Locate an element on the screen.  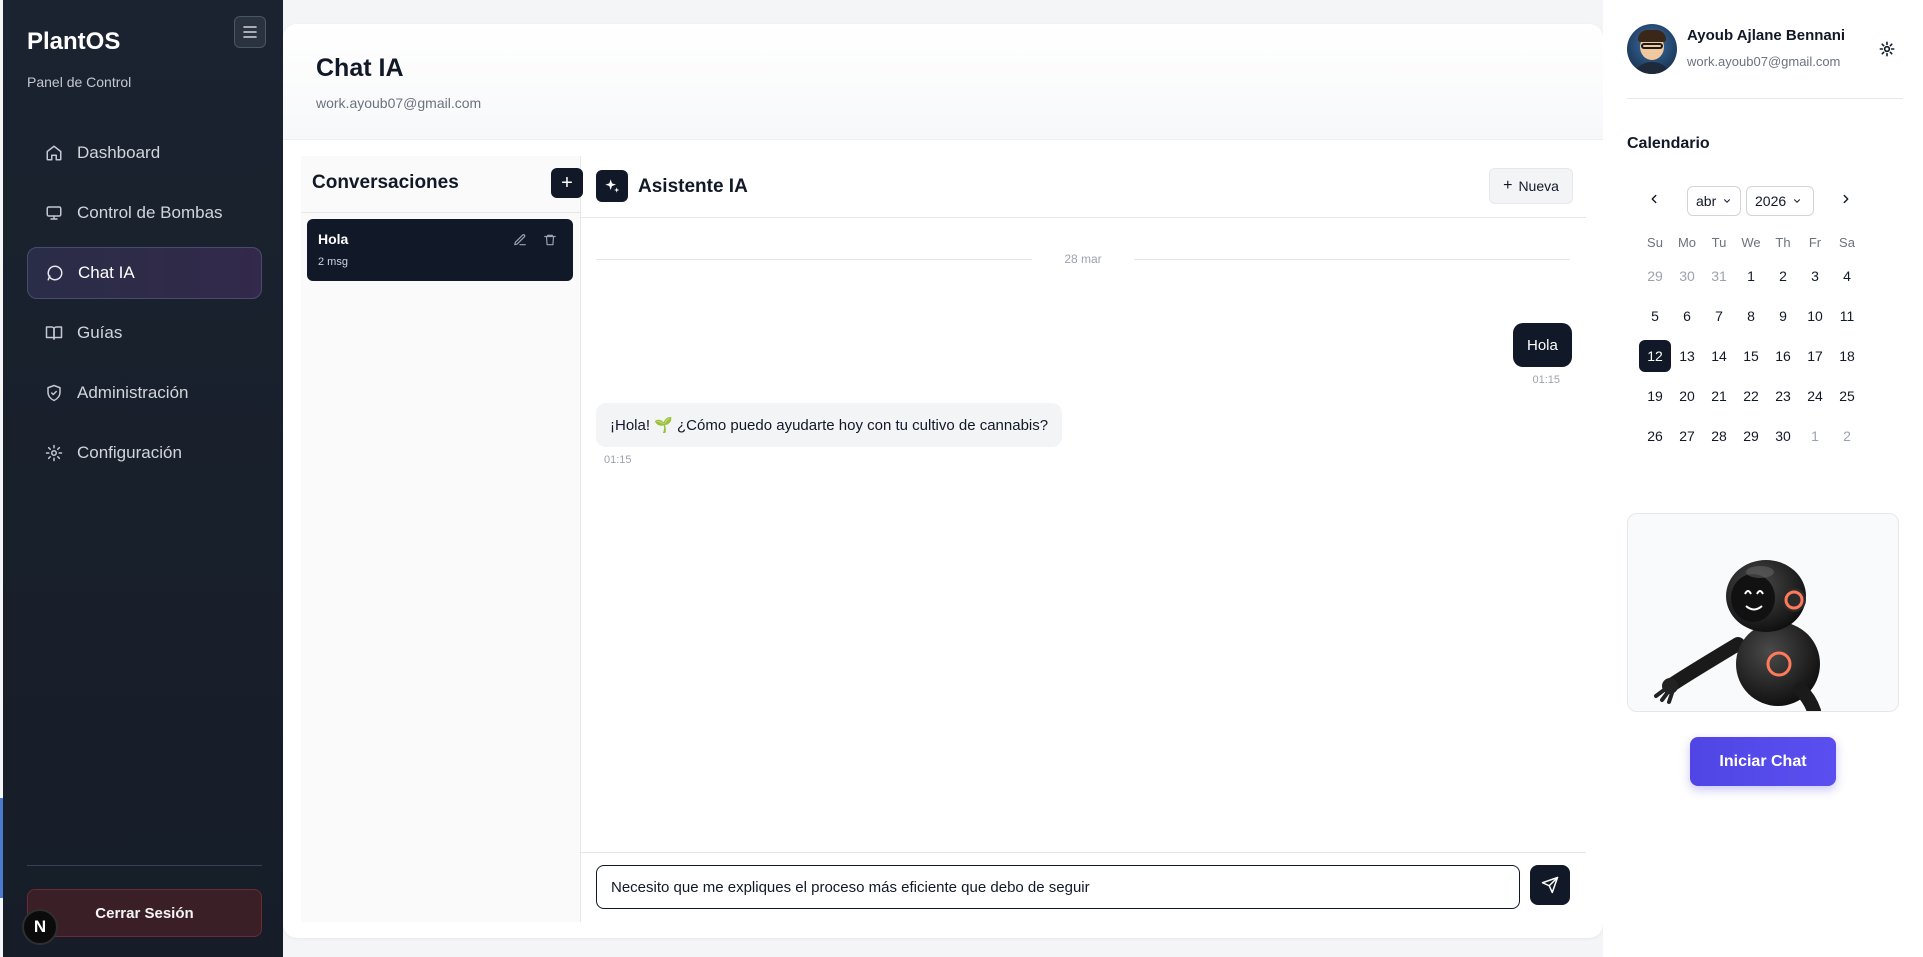
calendar-day: 17 is located at coordinates (1815, 356).